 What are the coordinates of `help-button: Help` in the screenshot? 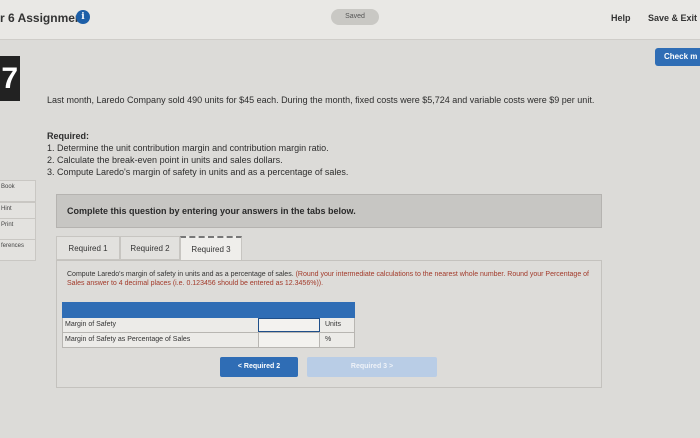 It's located at (621, 18).